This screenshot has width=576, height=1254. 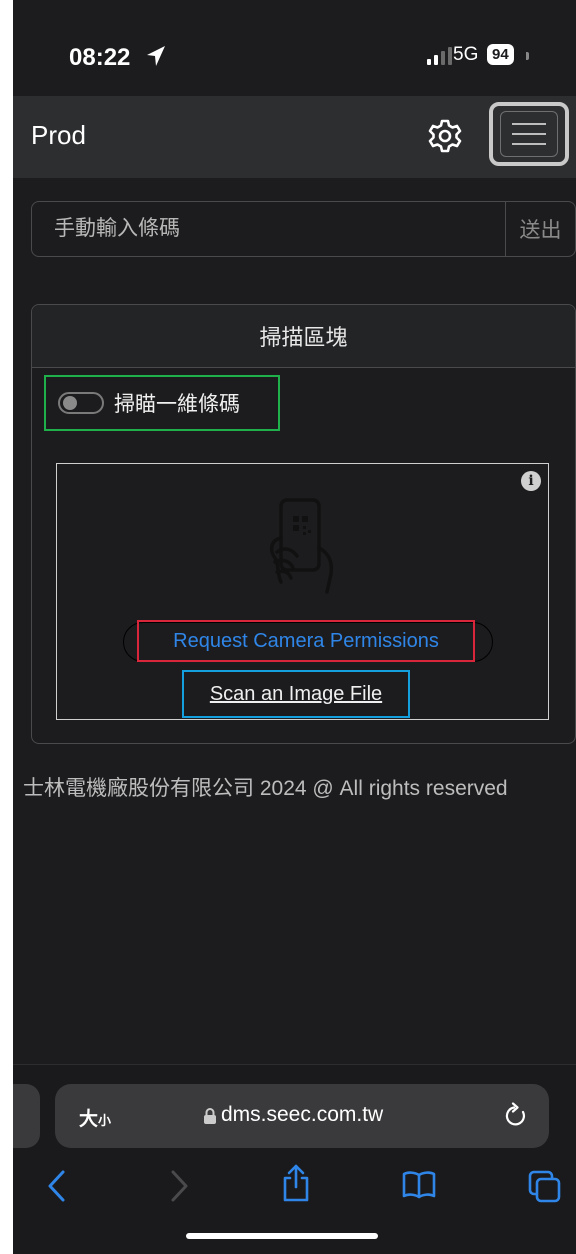 I want to click on previous-tab-peek, so click(x=26, y=1116).